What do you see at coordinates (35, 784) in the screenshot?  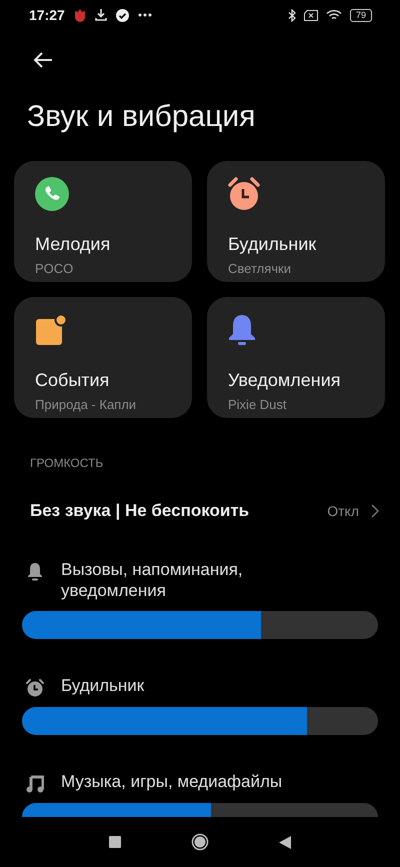 I see `music-note-icon` at bounding box center [35, 784].